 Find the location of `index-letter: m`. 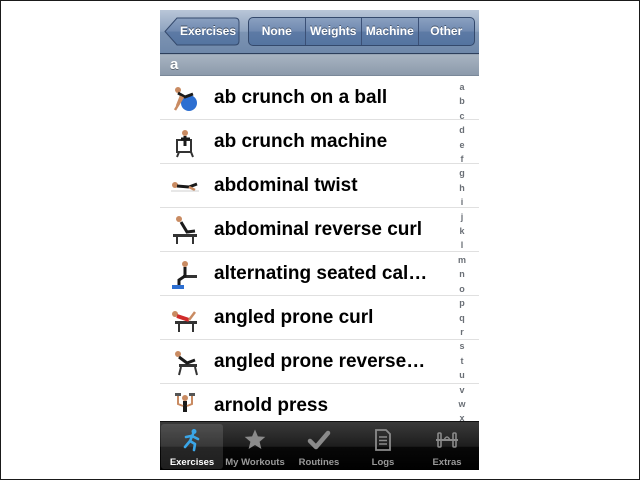

index-letter: m is located at coordinates (462, 260).